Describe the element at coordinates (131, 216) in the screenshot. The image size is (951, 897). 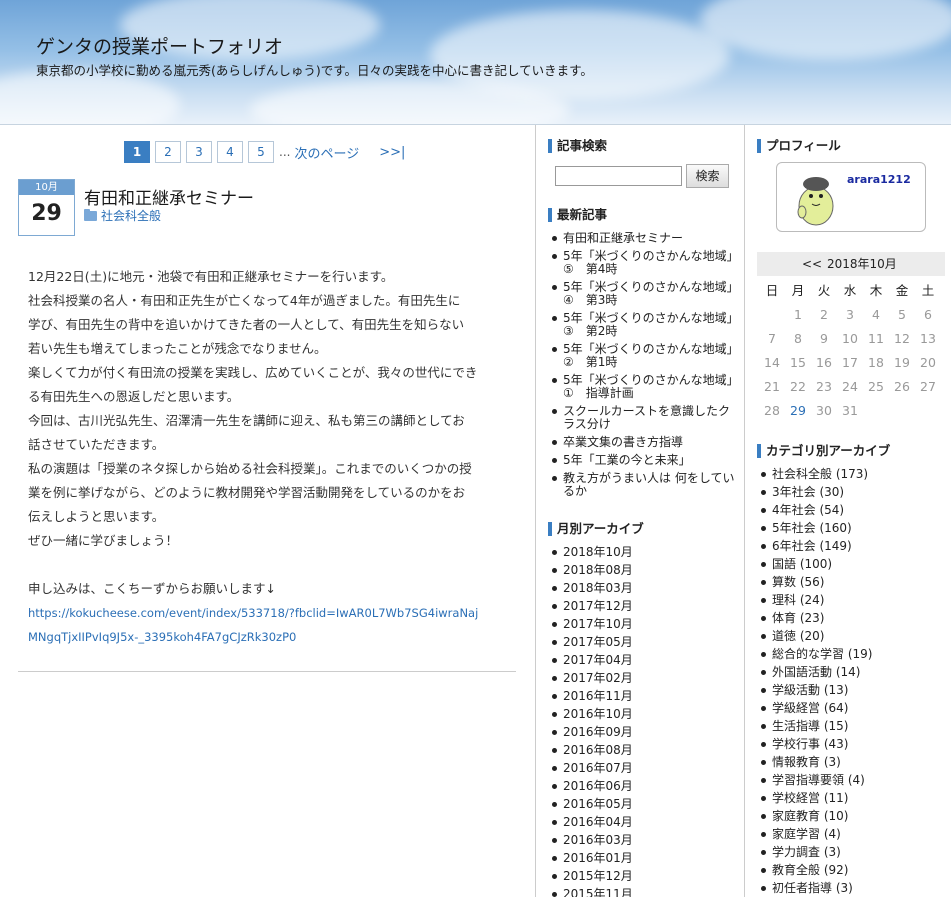
I see `post-category-link: 社会科全般` at that location.